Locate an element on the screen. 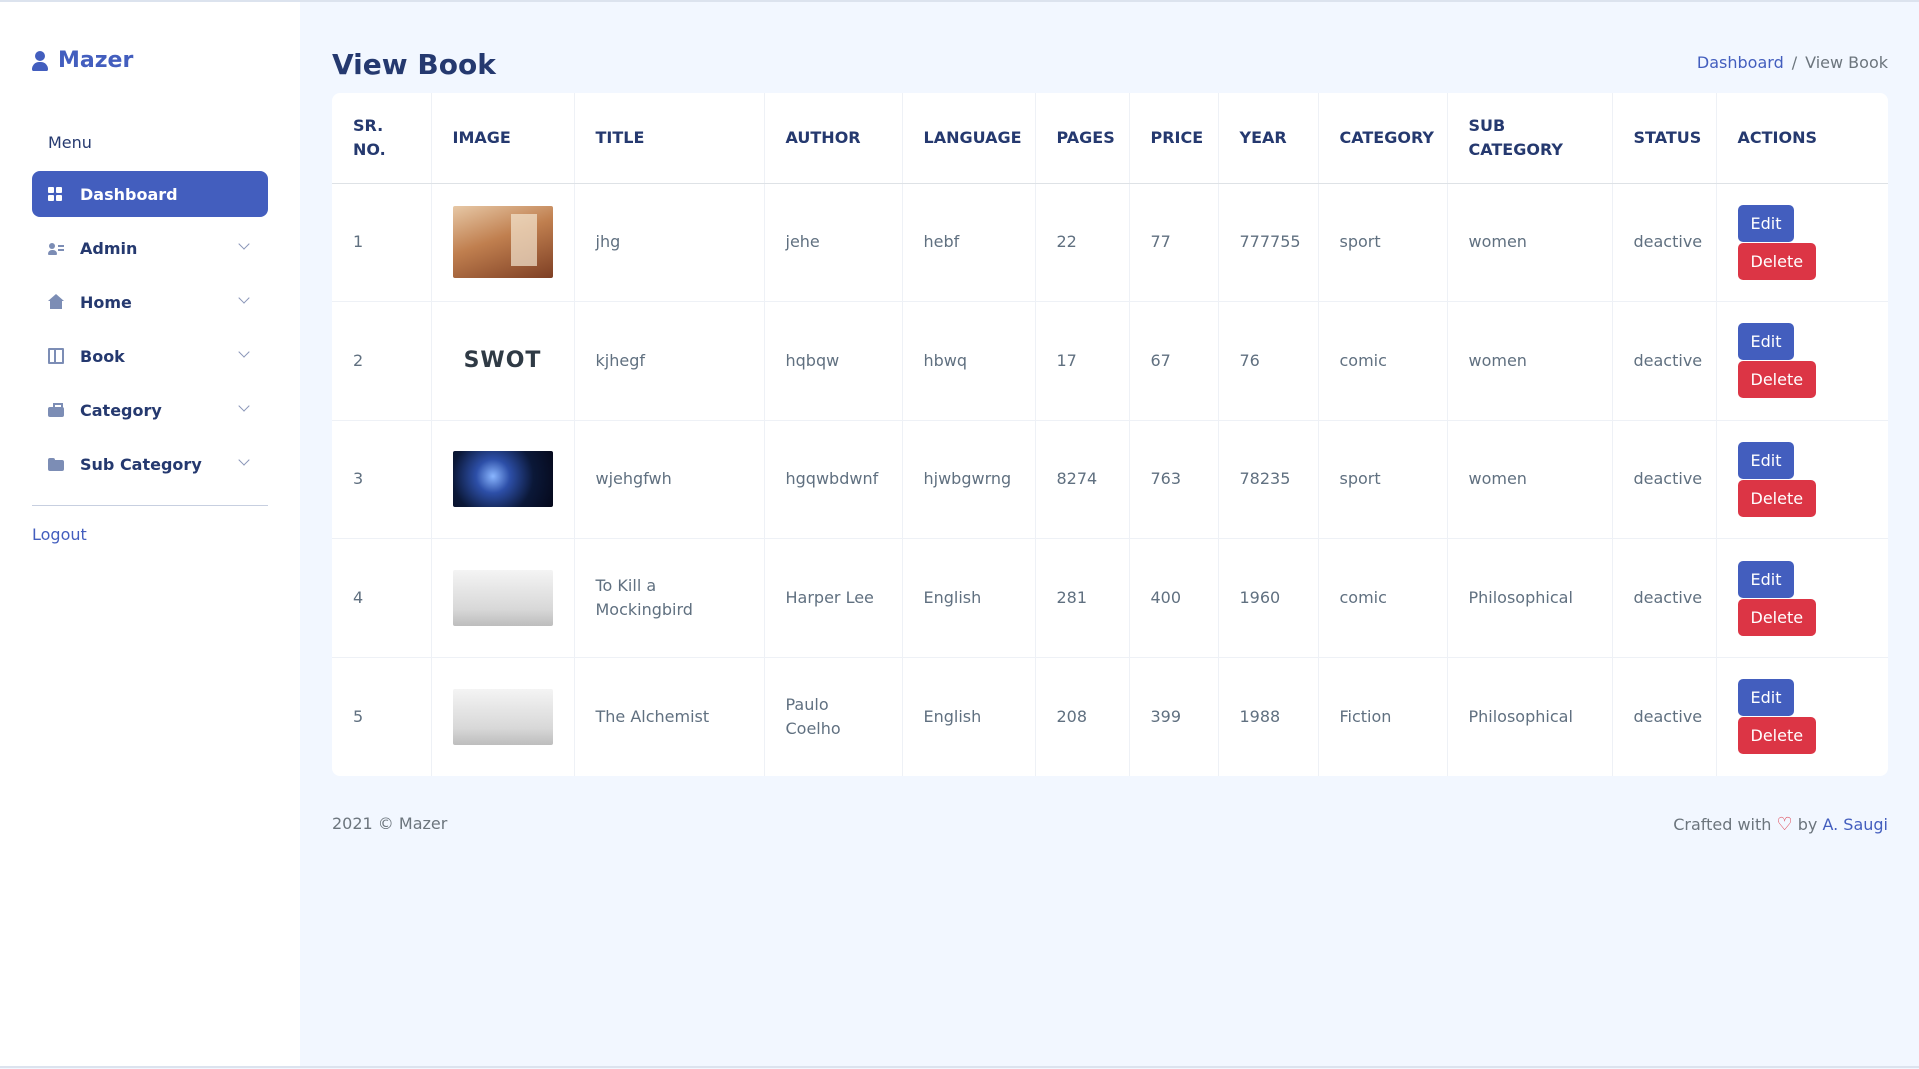  cell-actions: Edit Delete is located at coordinates (1802, 716).